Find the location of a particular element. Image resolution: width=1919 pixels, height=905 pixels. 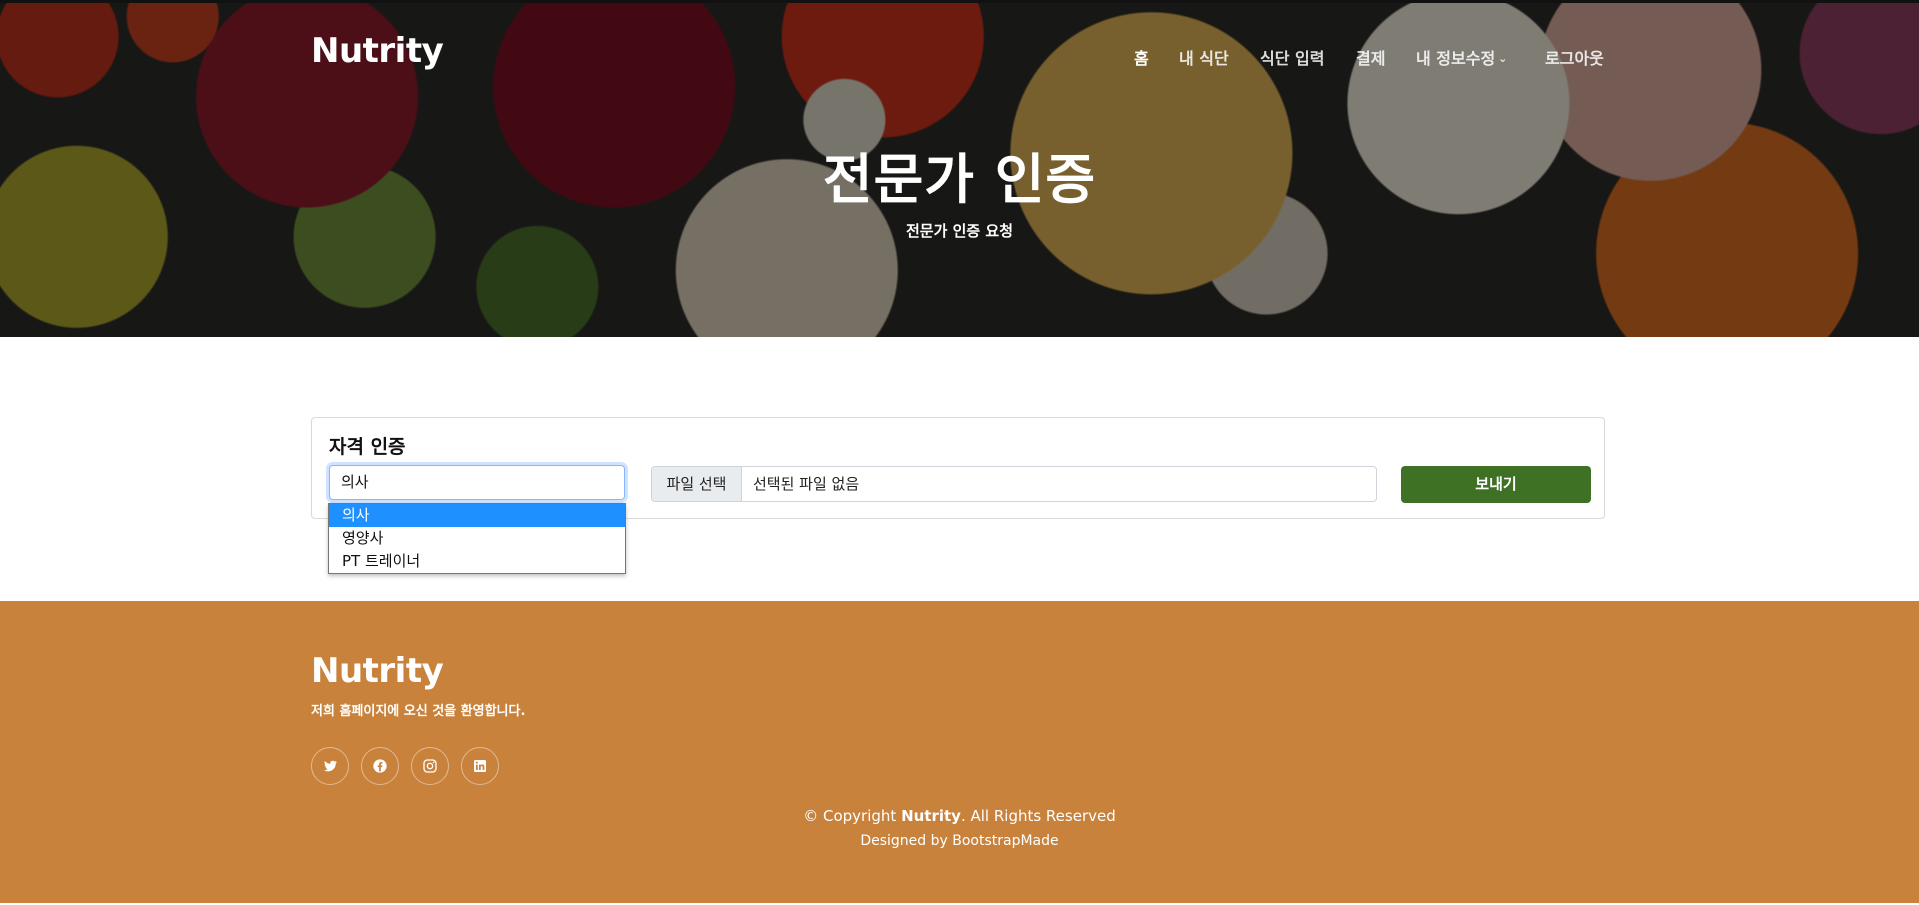

form-title: 자격 인증 is located at coordinates (367, 447).